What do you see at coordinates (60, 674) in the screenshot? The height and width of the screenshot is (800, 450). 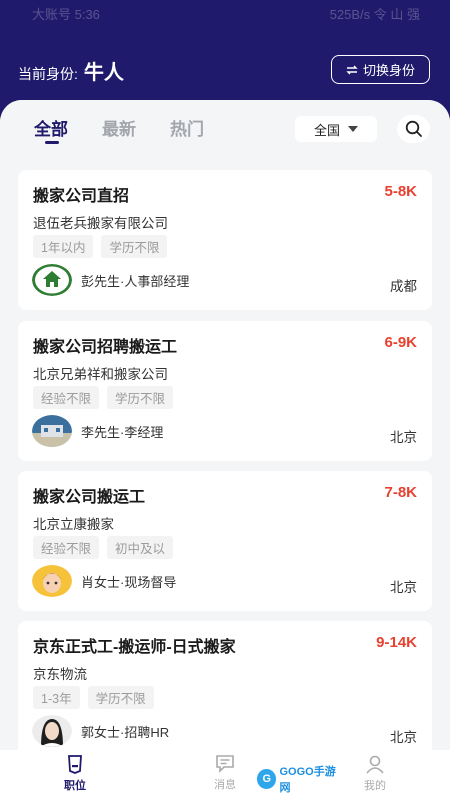 I see `company-name: 京东物流` at bounding box center [60, 674].